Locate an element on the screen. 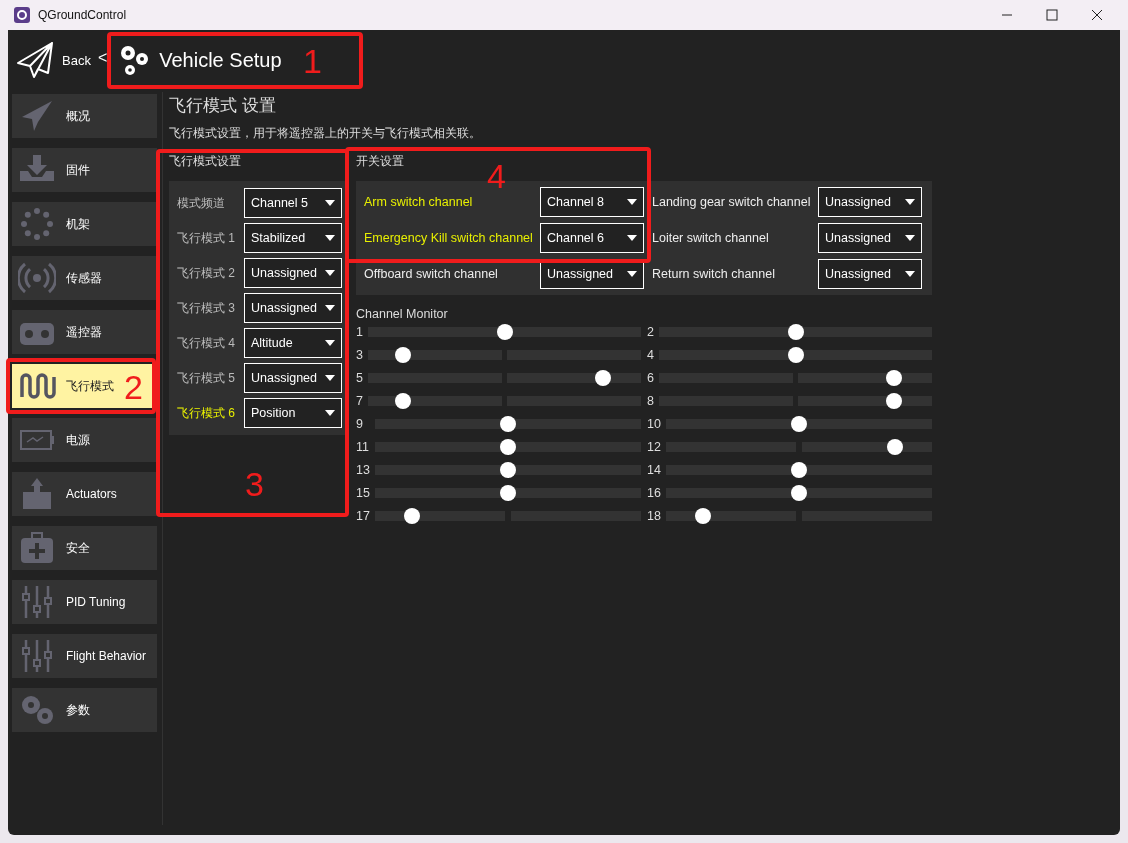  mode-dropdown: Channel 5 is located at coordinates (293, 203).